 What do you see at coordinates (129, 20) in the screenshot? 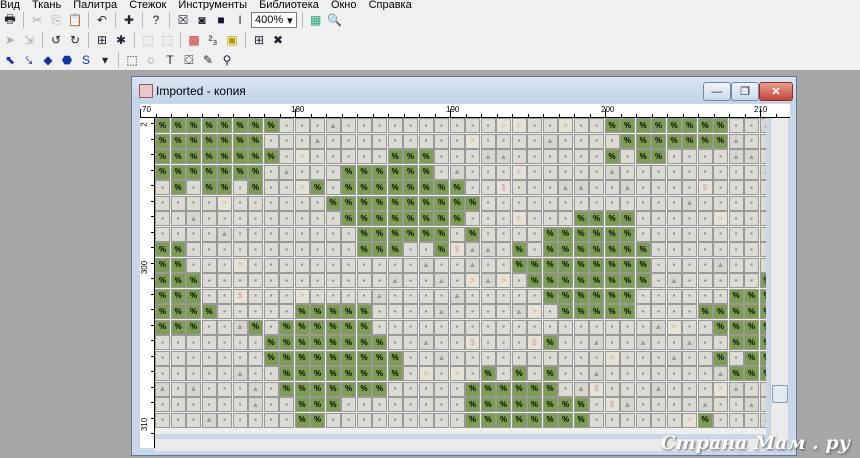
I see `new-stitch-icon: ✚` at bounding box center [129, 20].